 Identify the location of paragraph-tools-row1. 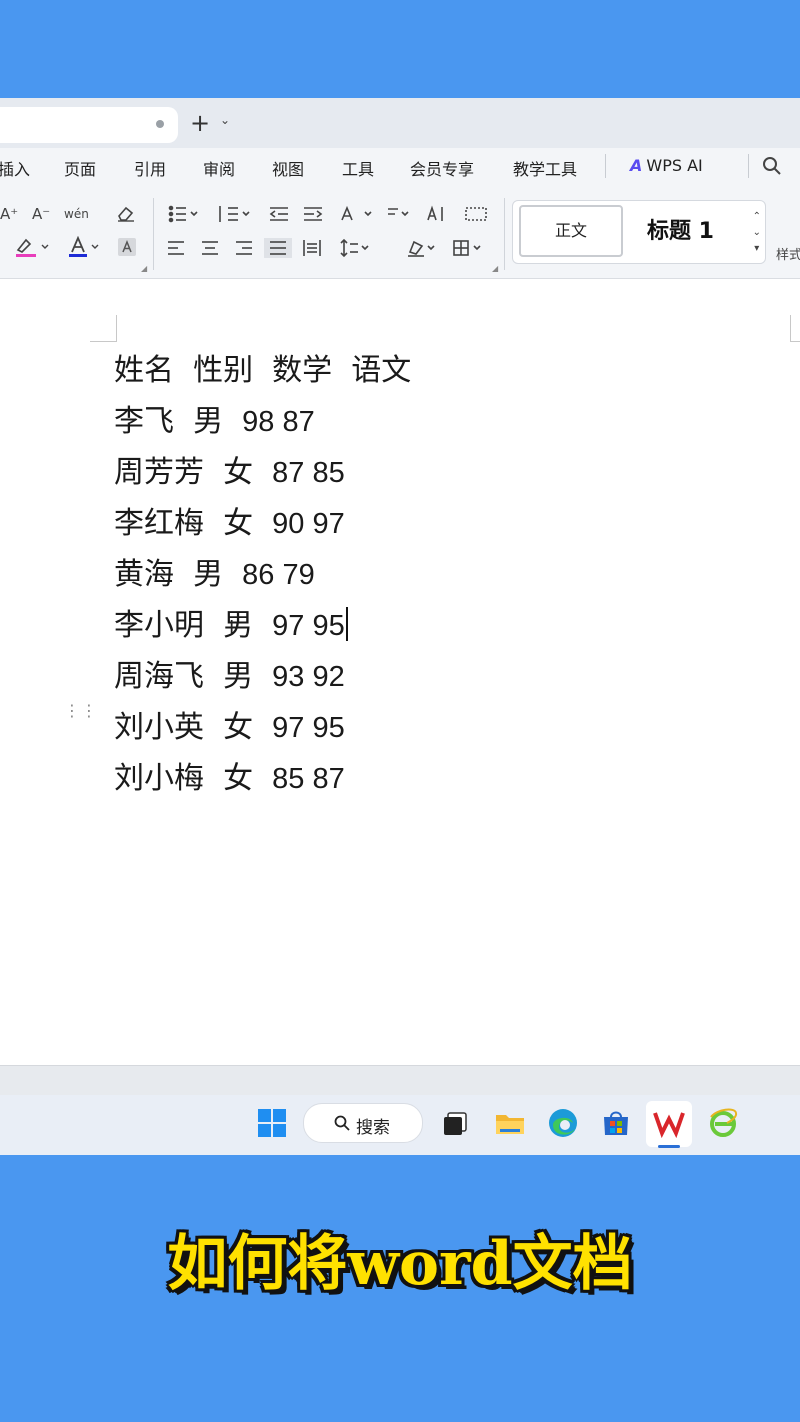
(327, 214).